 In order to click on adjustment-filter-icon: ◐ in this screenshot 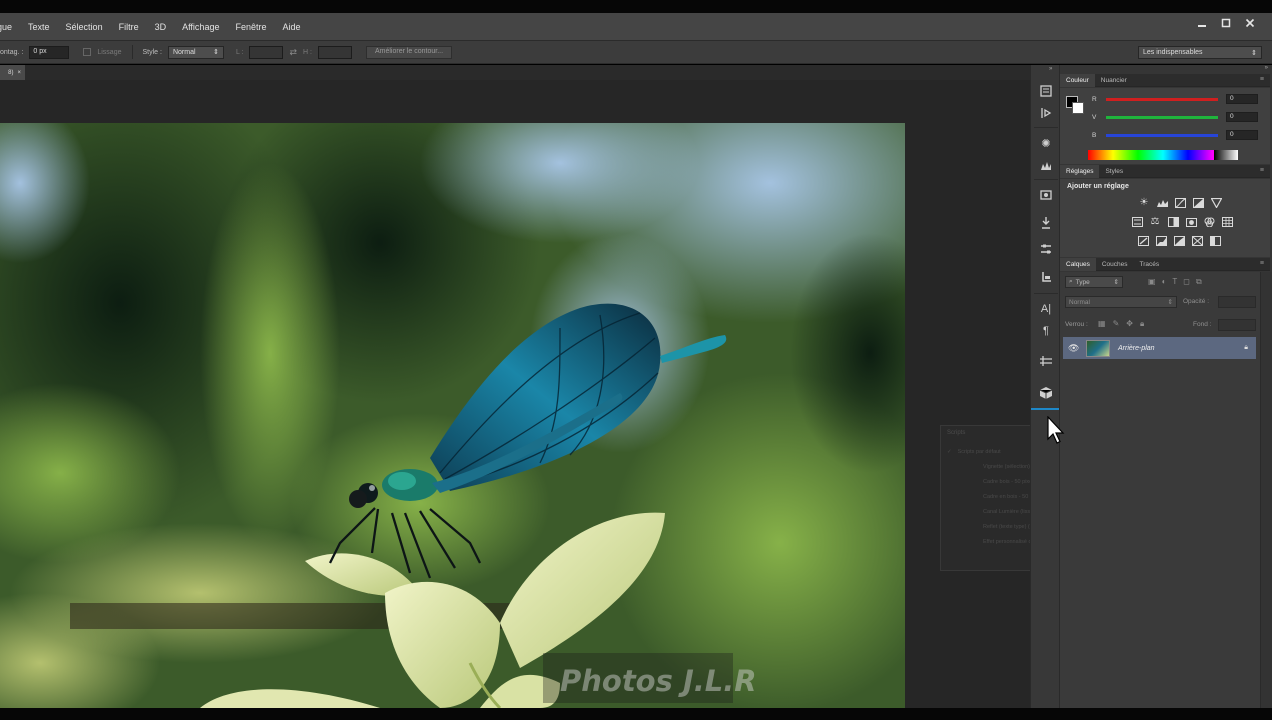, I will do `click(1164, 282)`.